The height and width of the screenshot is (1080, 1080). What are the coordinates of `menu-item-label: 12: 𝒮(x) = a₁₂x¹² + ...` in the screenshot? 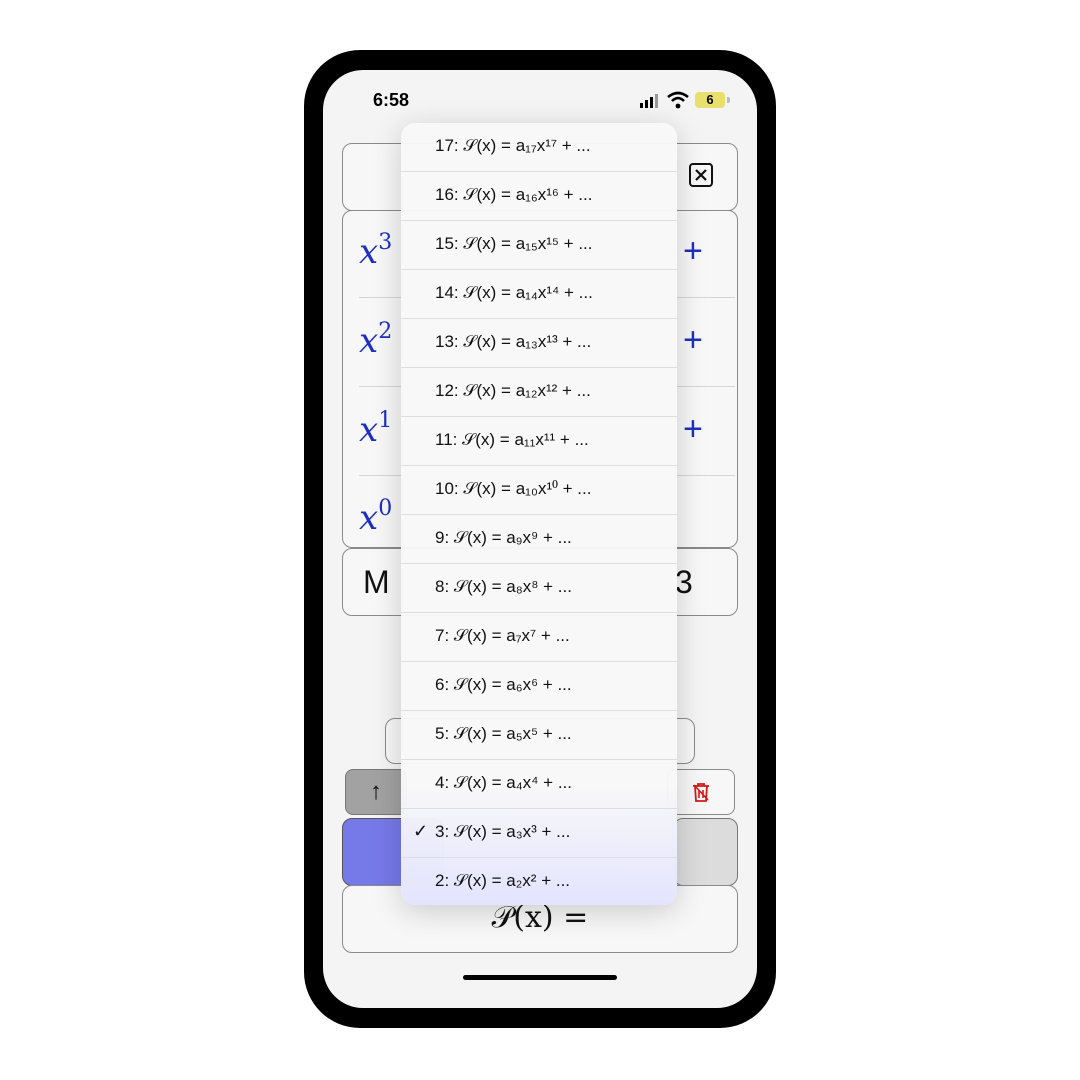 It's located at (513, 390).